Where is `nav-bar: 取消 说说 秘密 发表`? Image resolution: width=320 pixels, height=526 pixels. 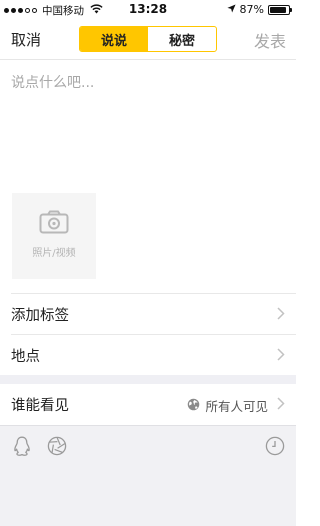 nav-bar: 取消 说说 秘密 发表 is located at coordinates (148, 40).